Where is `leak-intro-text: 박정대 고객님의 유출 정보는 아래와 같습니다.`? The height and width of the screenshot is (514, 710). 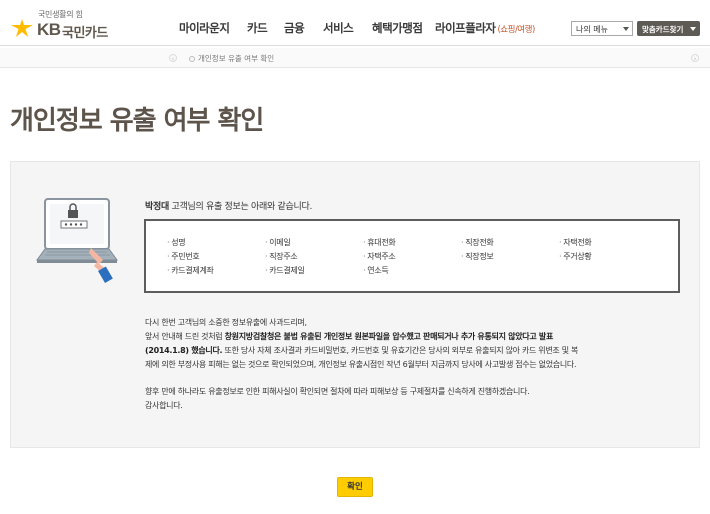 leak-intro-text: 박정대 고객님의 유출 정보는 아래와 같습니다. is located at coordinates (228, 205).